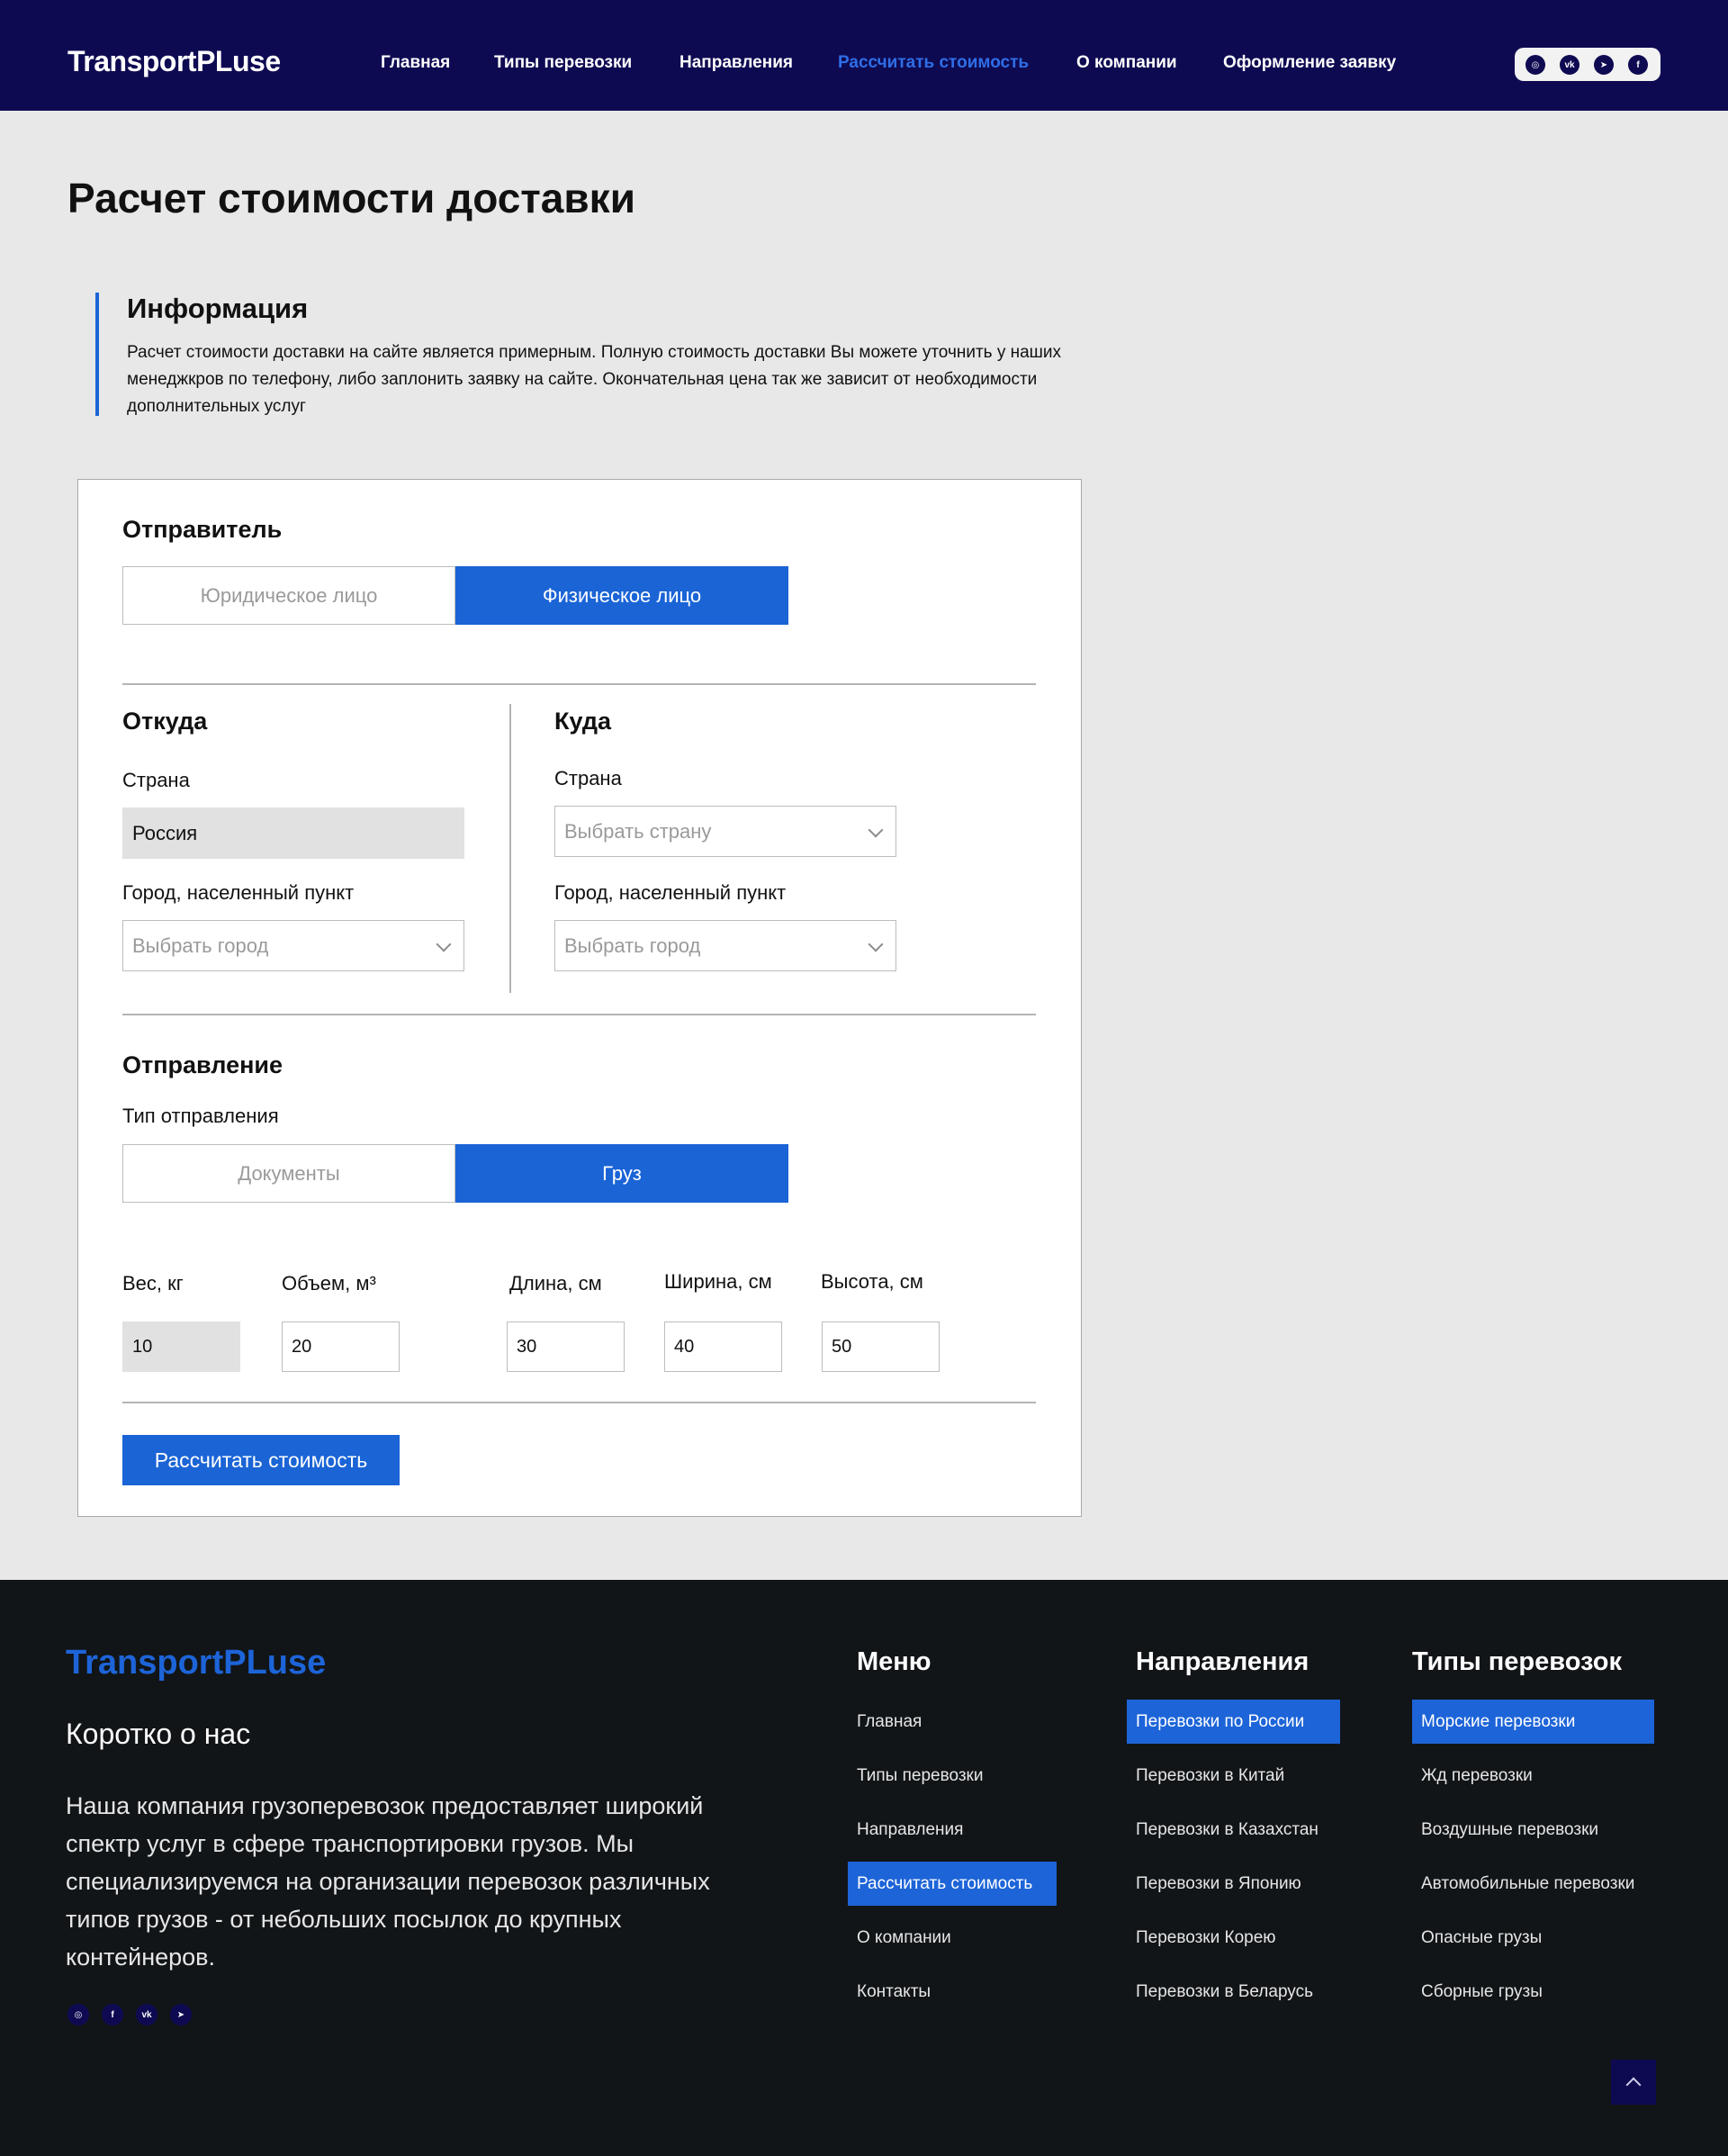 The height and width of the screenshot is (2156, 1728). What do you see at coordinates (201, 1116) in the screenshot?
I see `shipment-type-label: Тип отправления` at bounding box center [201, 1116].